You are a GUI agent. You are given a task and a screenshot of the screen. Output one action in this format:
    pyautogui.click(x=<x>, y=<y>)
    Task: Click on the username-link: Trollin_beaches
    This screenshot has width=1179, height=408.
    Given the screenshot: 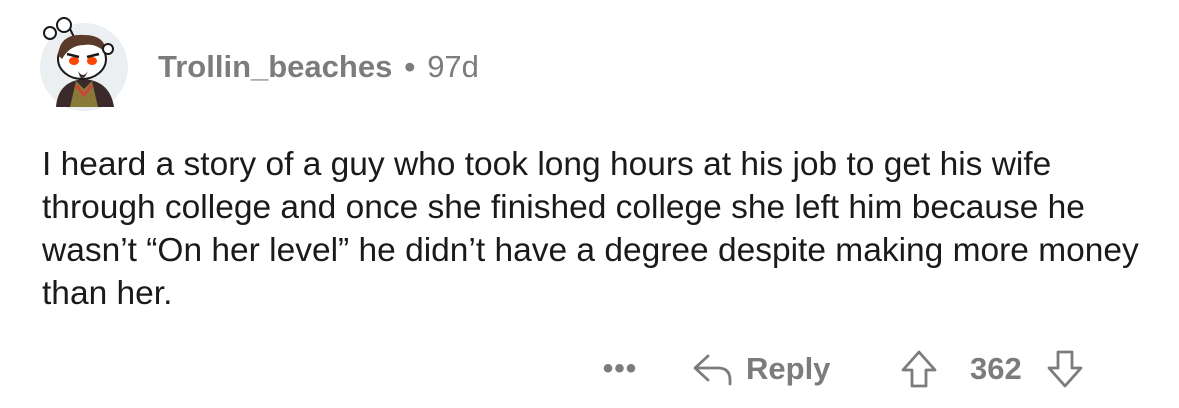 What is the action you would take?
    pyautogui.click(x=275, y=67)
    